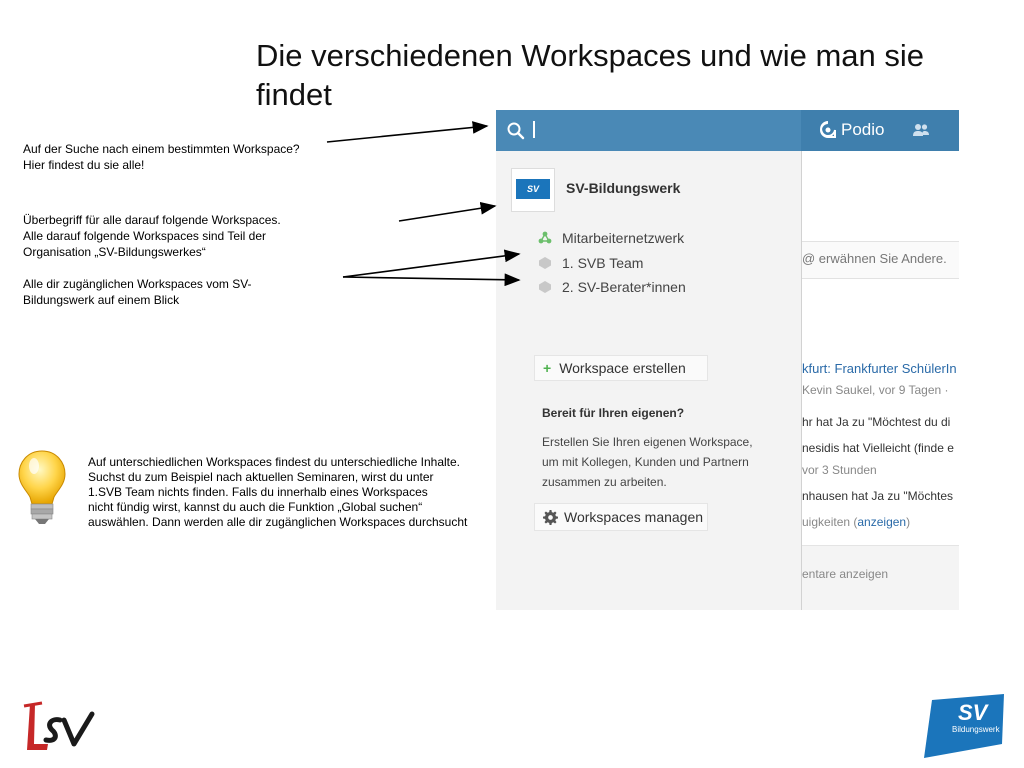  I want to click on org-name: SV-Bildungswerk, so click(623, 188).